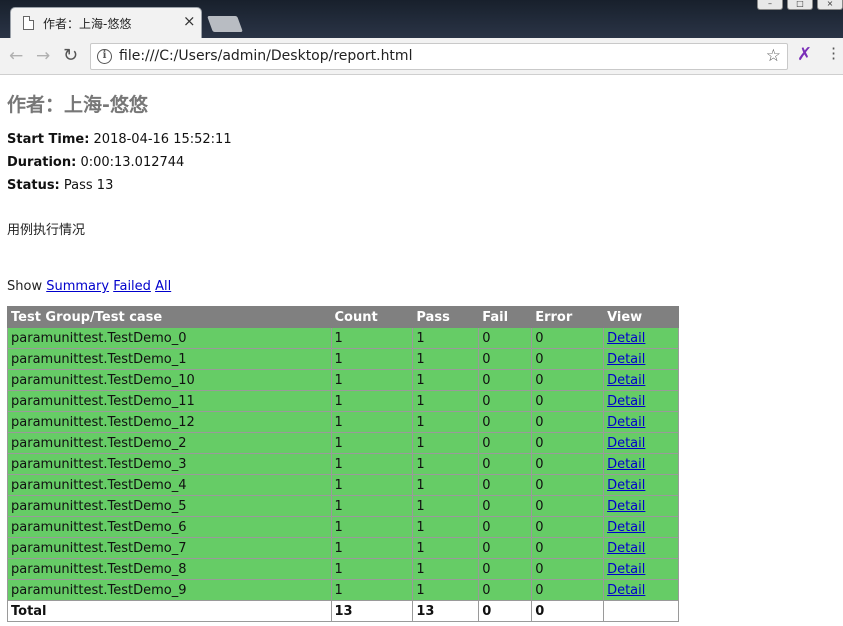  I want to click on reload-icon: ↻, so click(70, 55).